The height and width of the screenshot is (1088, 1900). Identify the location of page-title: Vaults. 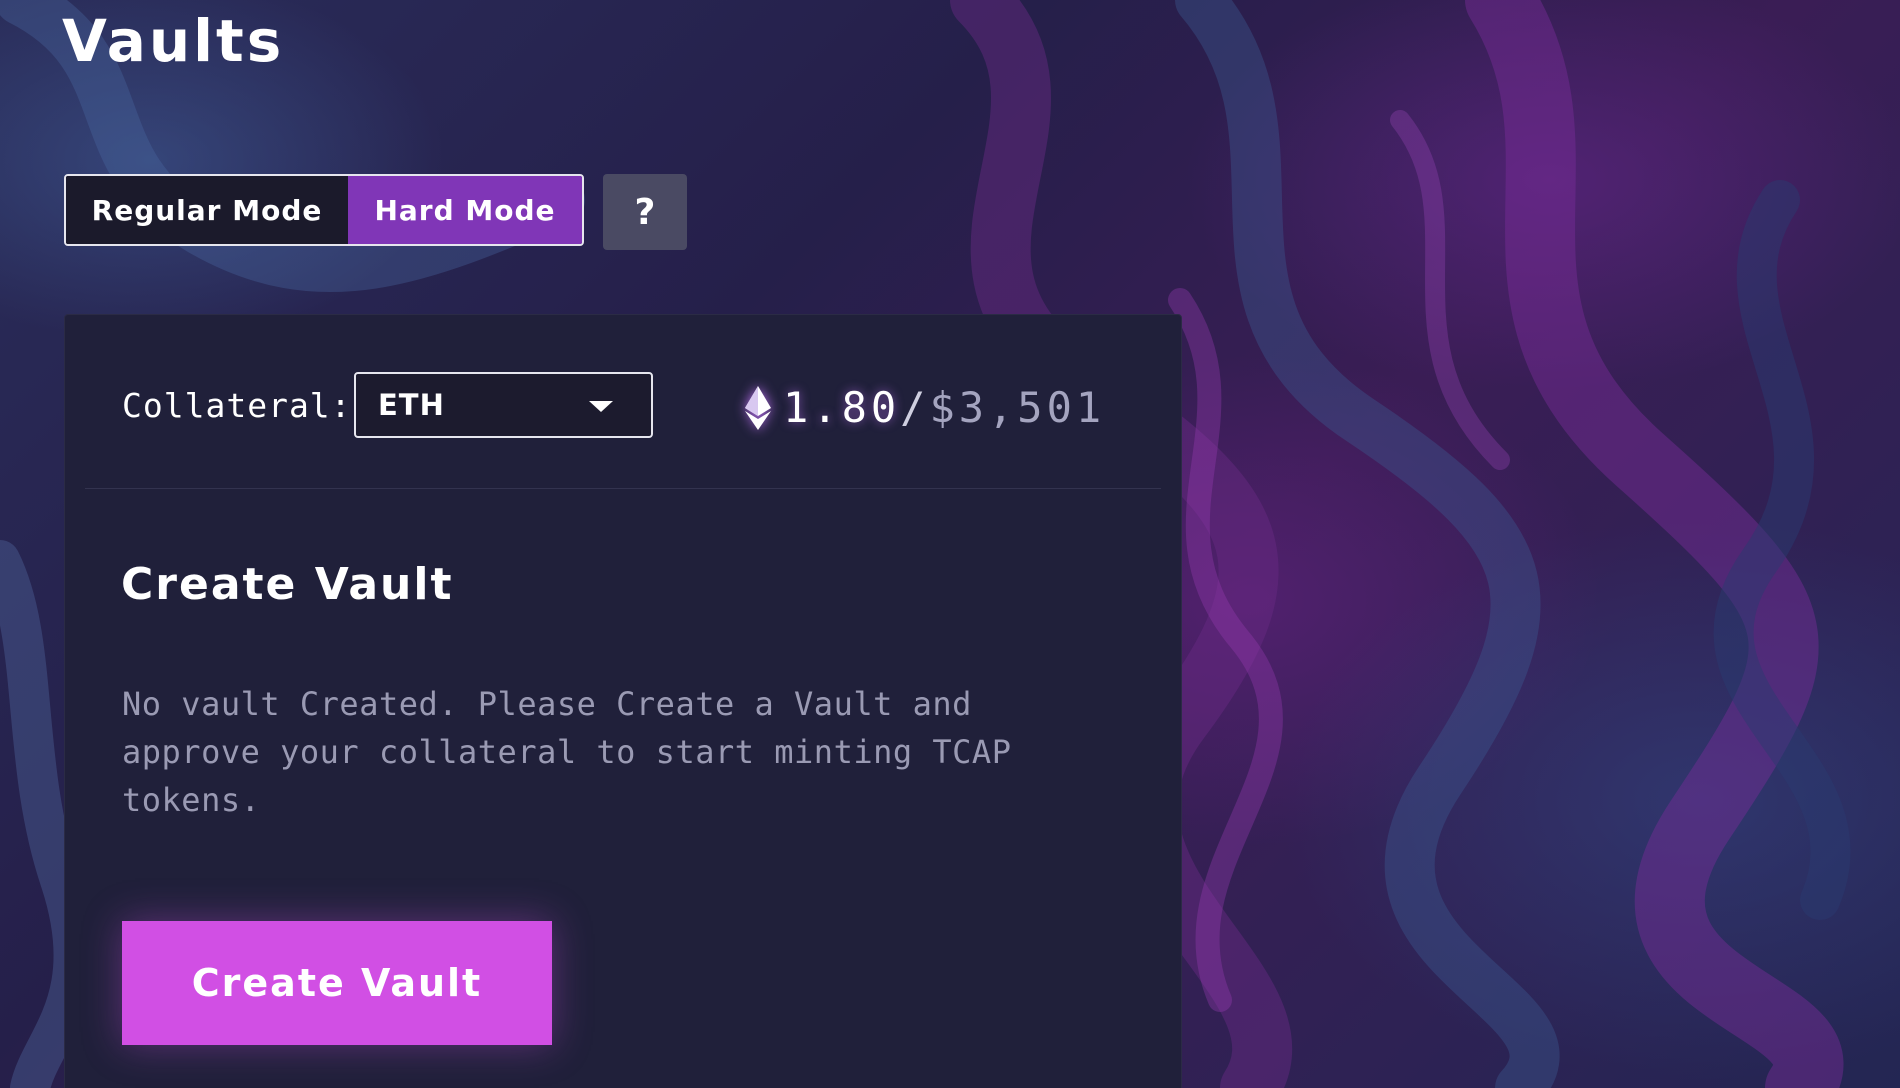
(173, 41).